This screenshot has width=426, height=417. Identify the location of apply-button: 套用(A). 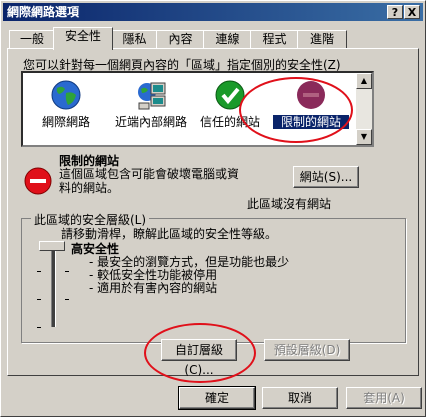
(384, 398).